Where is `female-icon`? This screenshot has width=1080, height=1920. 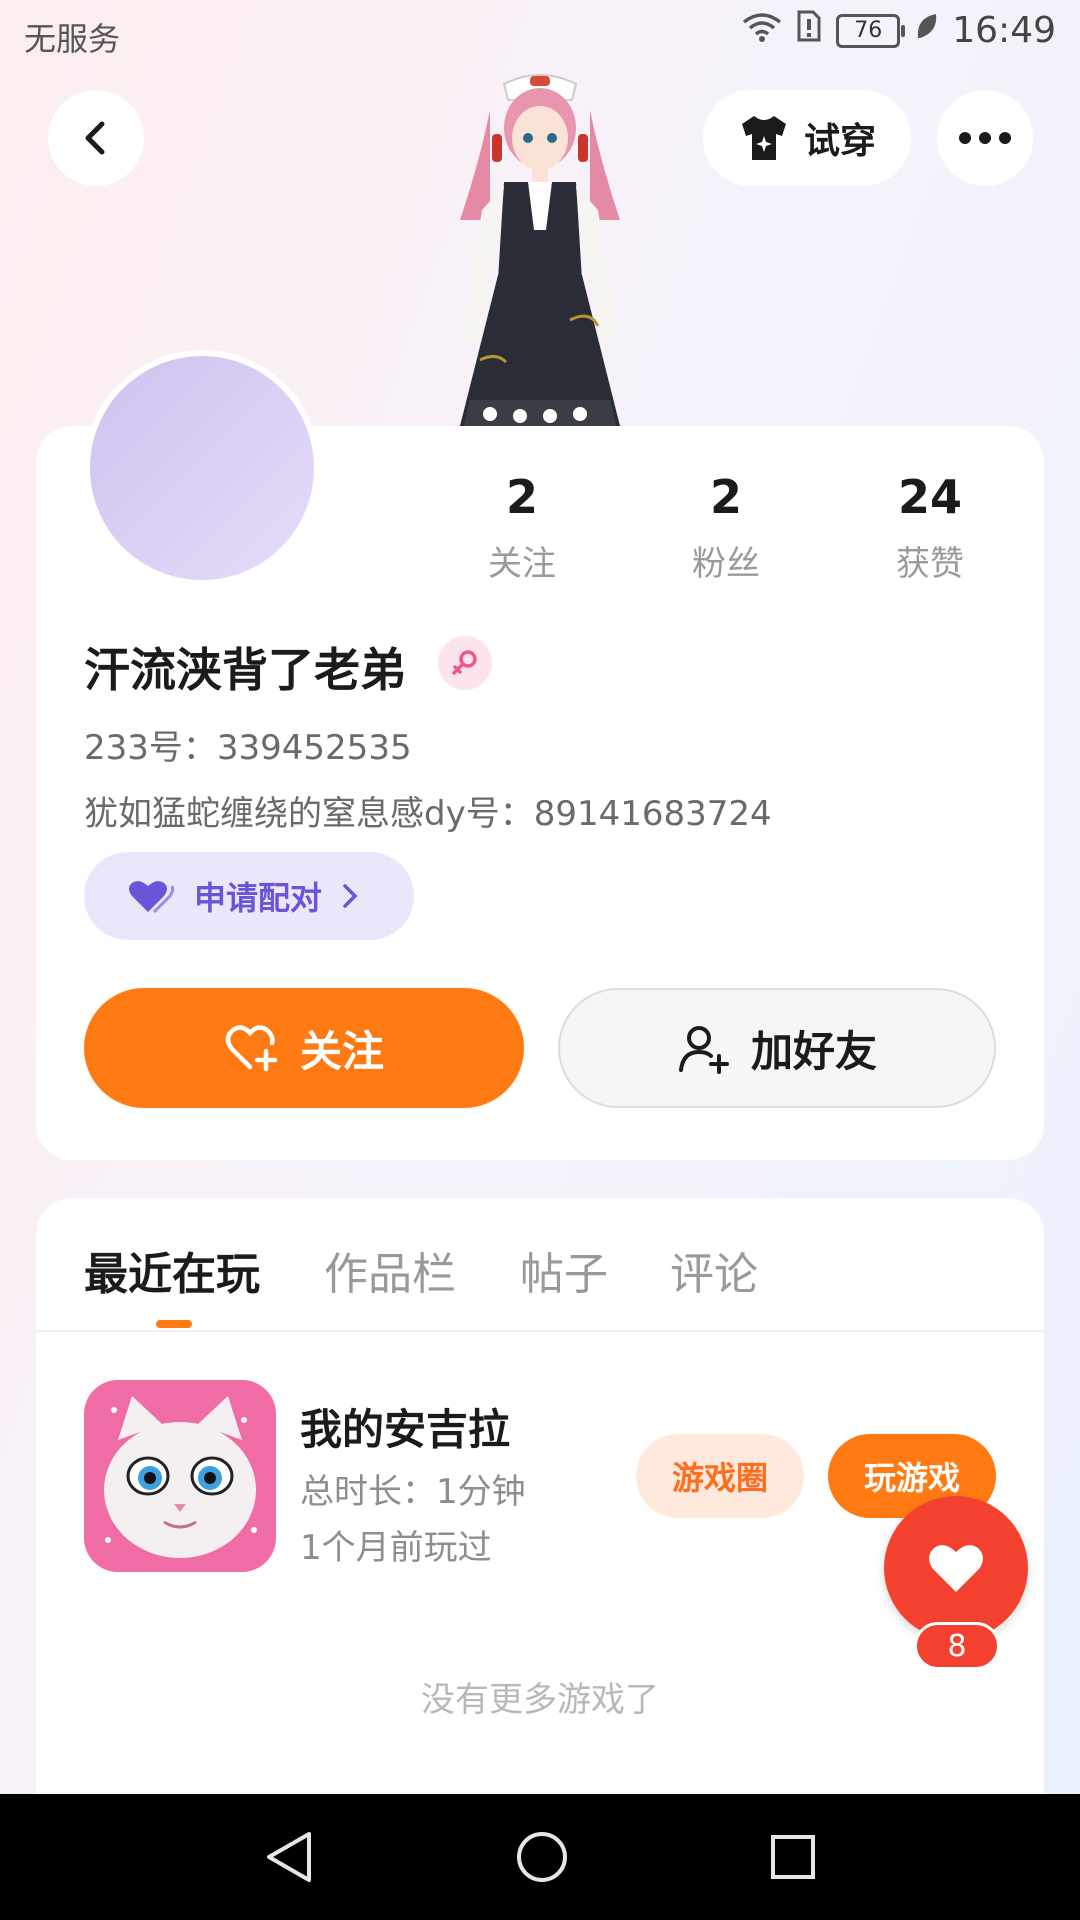 female-icon is located at coordinates (464, 662).